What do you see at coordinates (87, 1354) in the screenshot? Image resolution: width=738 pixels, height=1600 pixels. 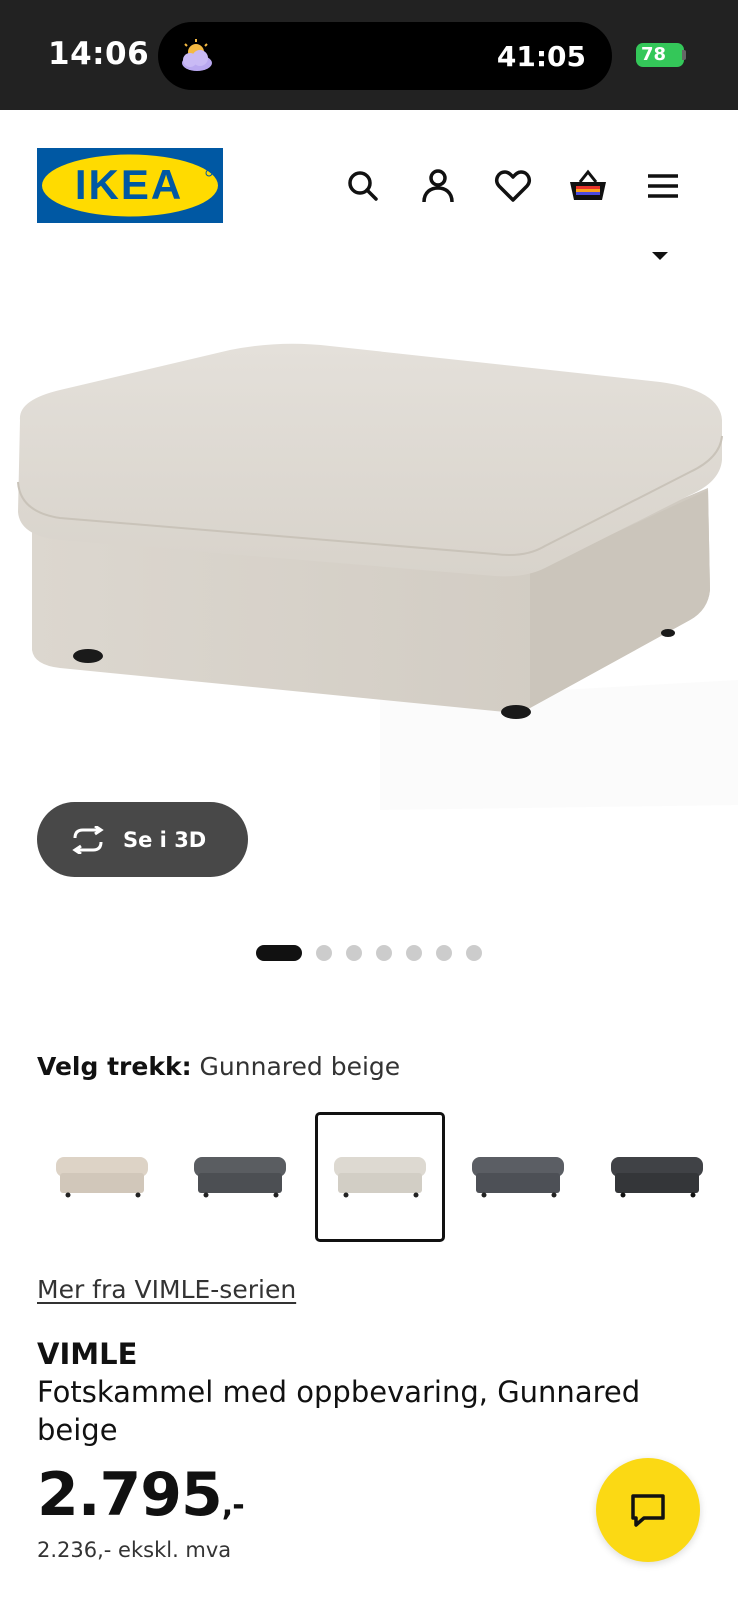 I see `product-name: VIMLE` at bounding box center [87, 1354].